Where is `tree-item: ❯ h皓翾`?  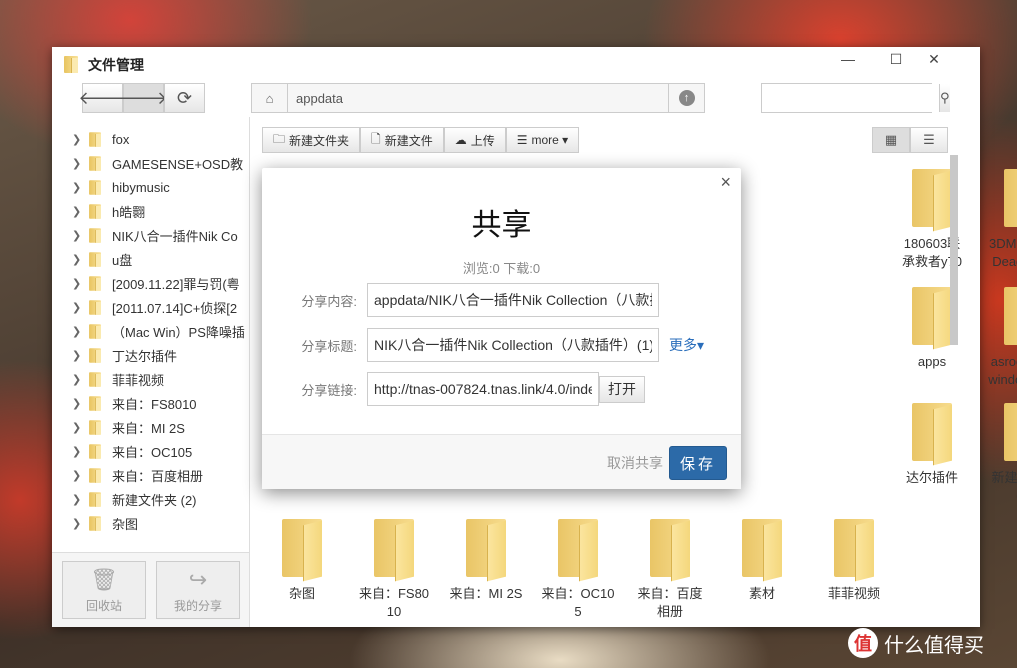 tree-item: ❯ h皓翾 is located at coordinates (150, 211).